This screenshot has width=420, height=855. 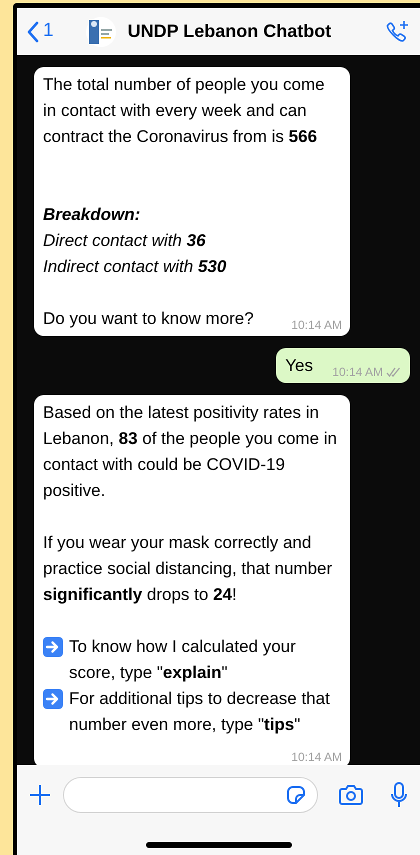 What do you see at coordinates (190, 451) in the screenshot?
I see `message-text: Based on the latest positivity rates in Lebanon, 83 of the people you come in contact with could be COVID-19 positive.` at bounding box center [190, 451].